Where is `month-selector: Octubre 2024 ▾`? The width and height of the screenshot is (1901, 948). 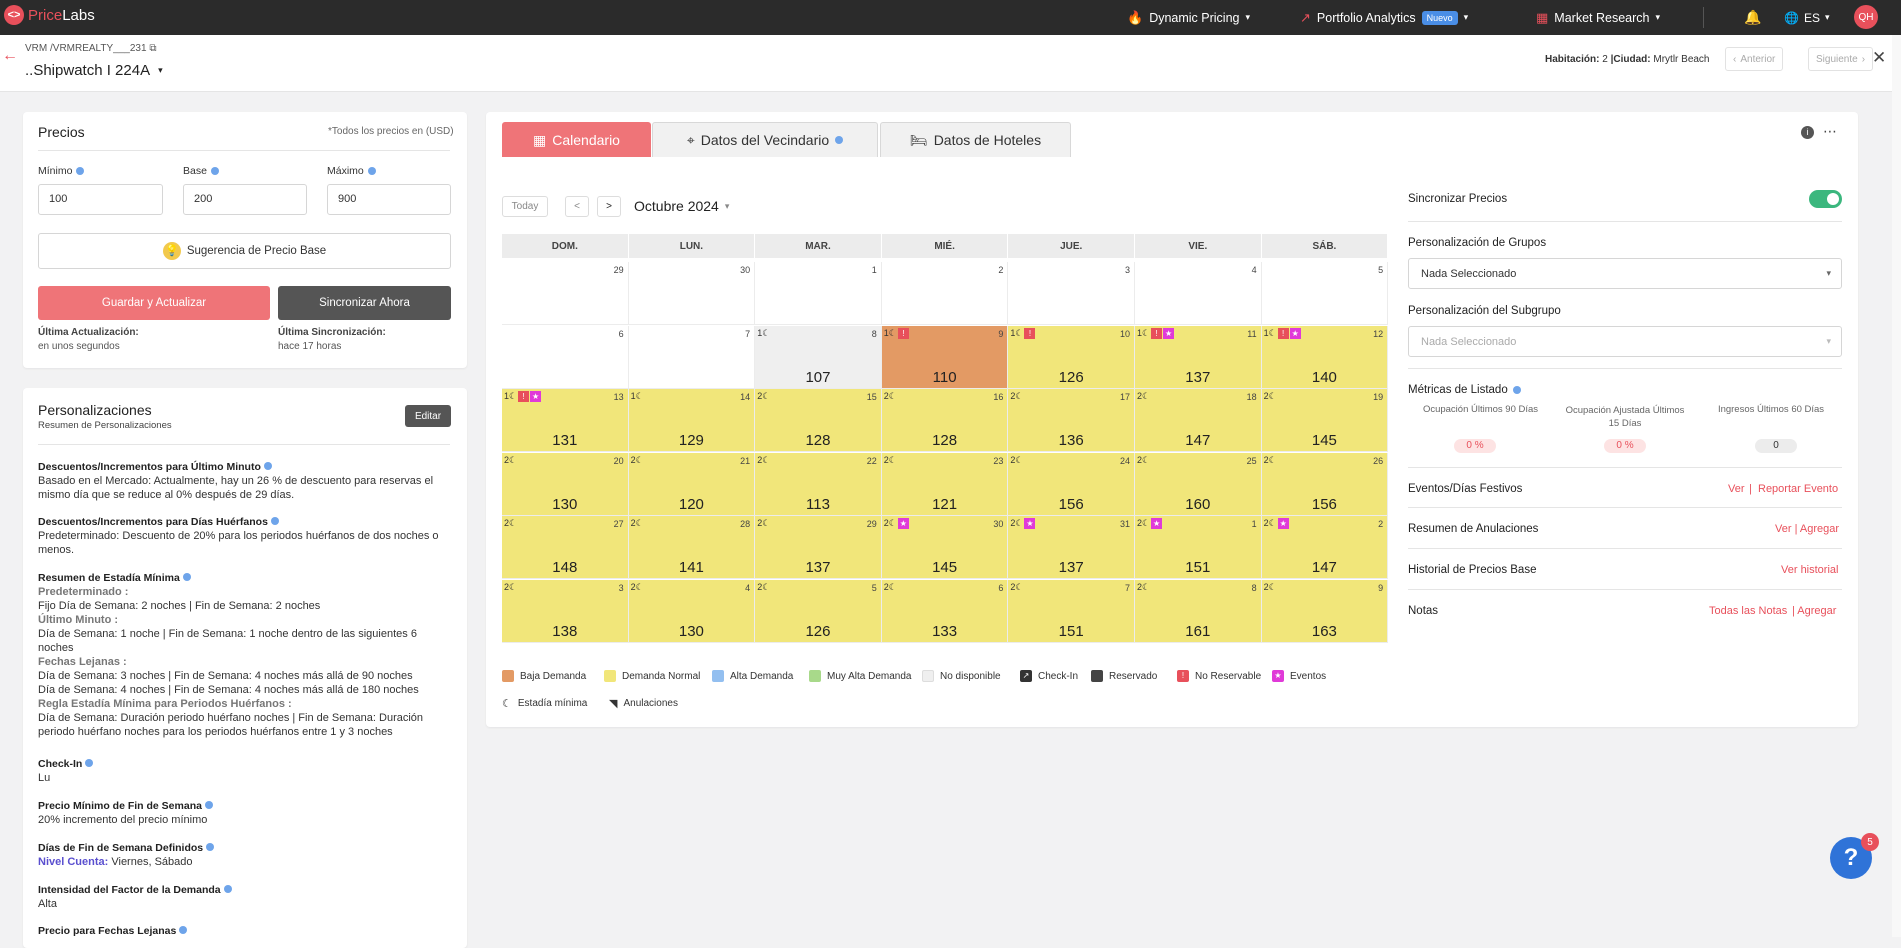
month-selector: Octubre 2024 ▾ is located at coordinates (681, 206).